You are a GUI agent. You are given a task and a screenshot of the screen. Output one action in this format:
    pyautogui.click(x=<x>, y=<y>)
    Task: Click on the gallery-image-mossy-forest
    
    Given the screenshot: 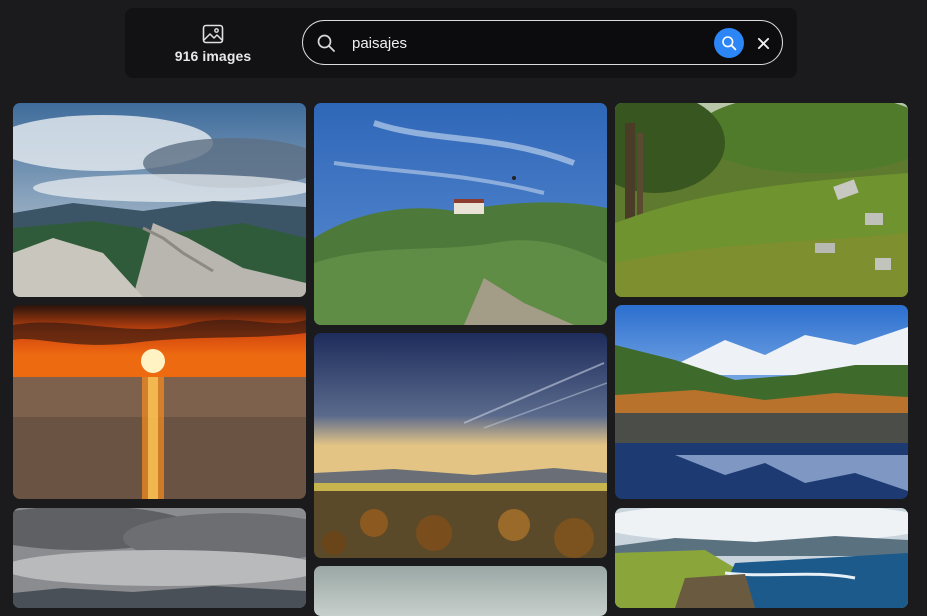 What is the action you would take?
    pyautogui.click(x=761, y=200)
    